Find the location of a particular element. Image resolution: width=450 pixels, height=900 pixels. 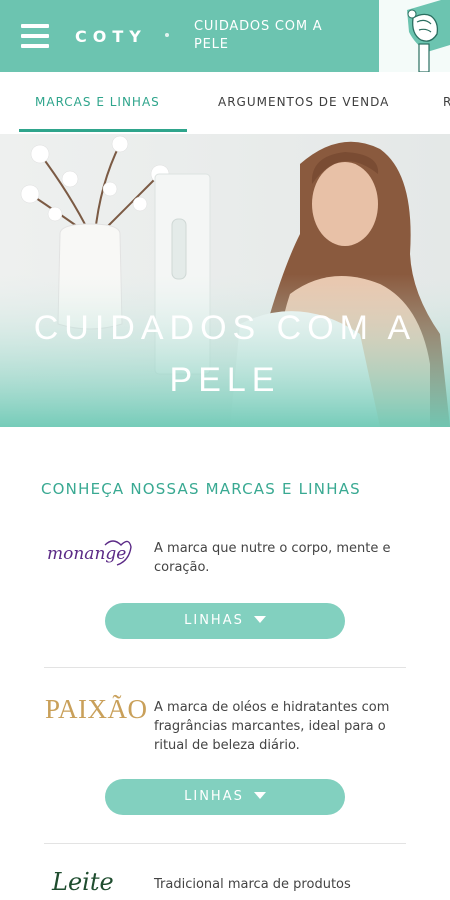

separator-dot is located at coordinates (167, 35).